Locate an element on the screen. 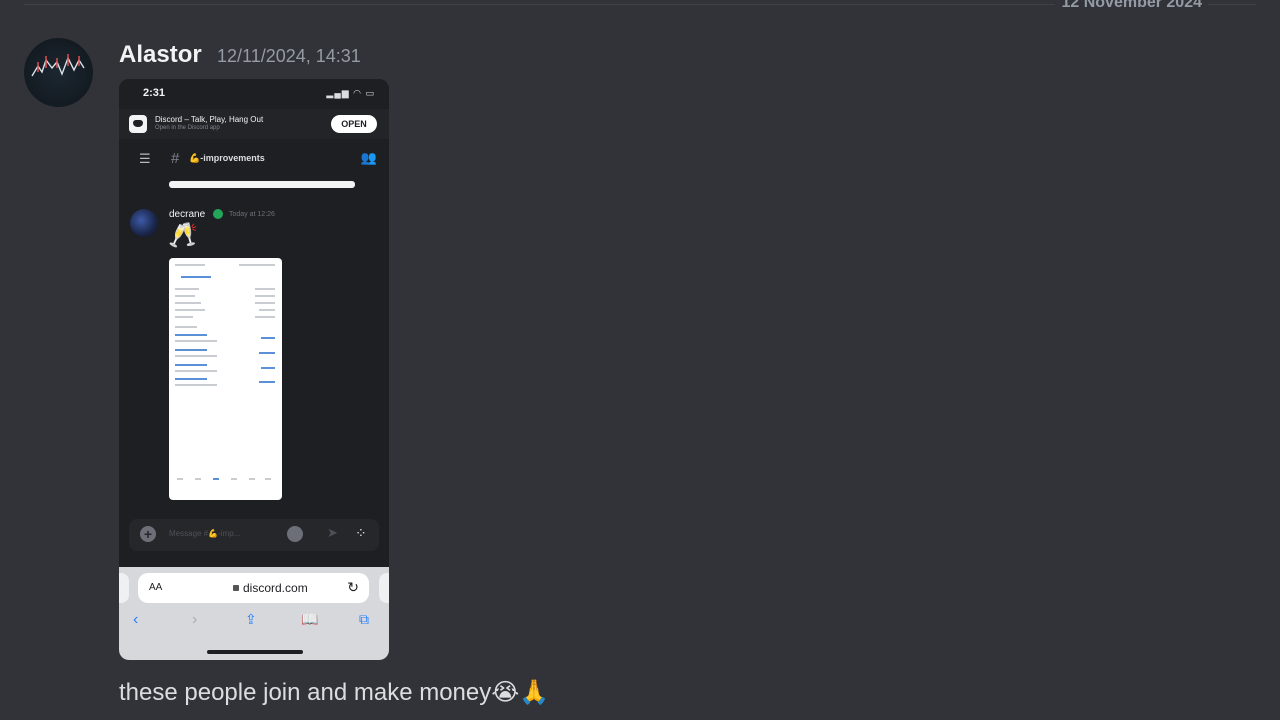  reader-aa-icon: AA is located at coordinates (156, 587).